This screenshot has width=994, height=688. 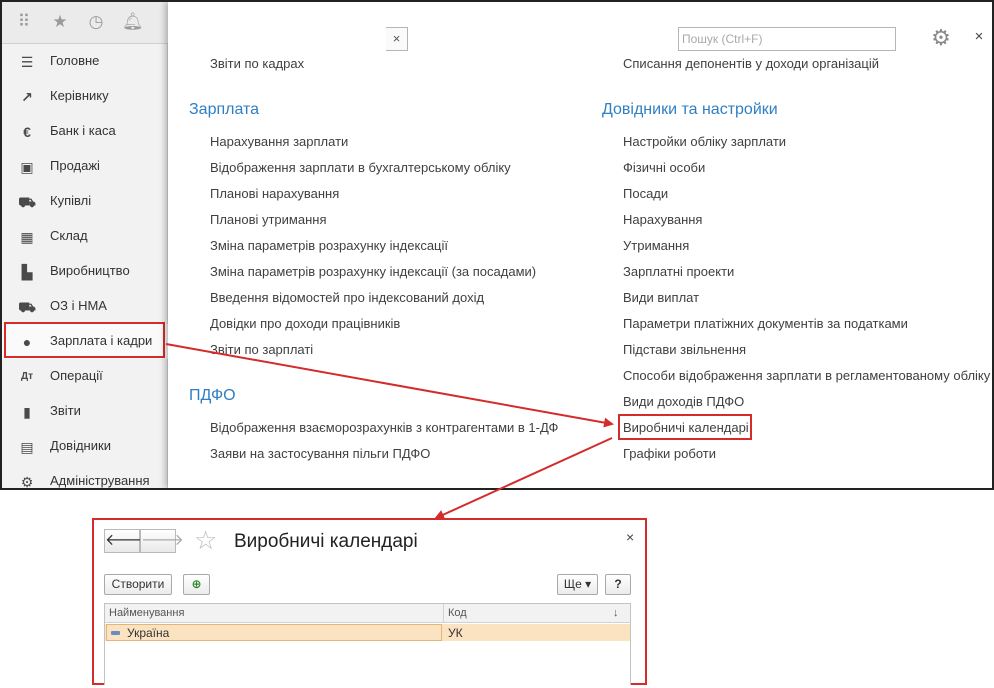 What do you see at coordinates (75, 60) in the screenshot?
I see `sidebar-item-label: Головне` at bounding box center [75, 60].